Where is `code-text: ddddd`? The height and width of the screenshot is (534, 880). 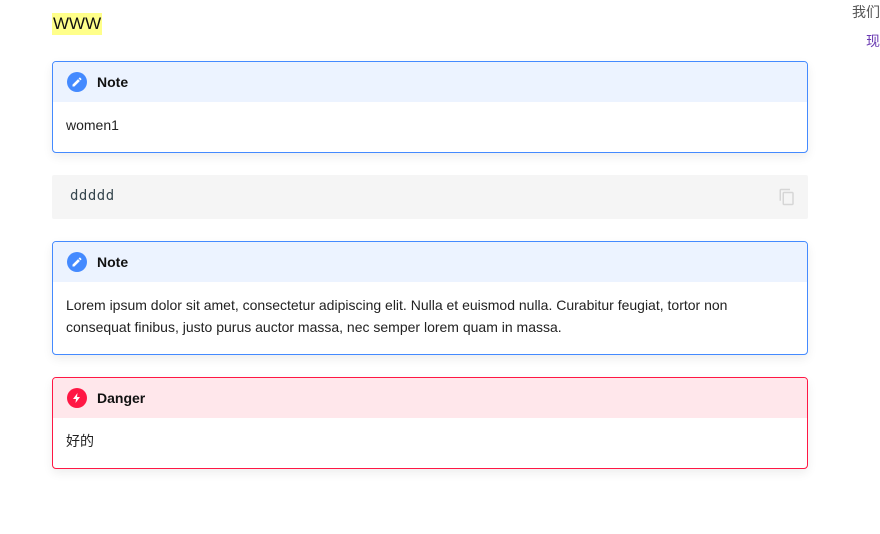
code-text: ddddd is located at coordinates (92, 196).